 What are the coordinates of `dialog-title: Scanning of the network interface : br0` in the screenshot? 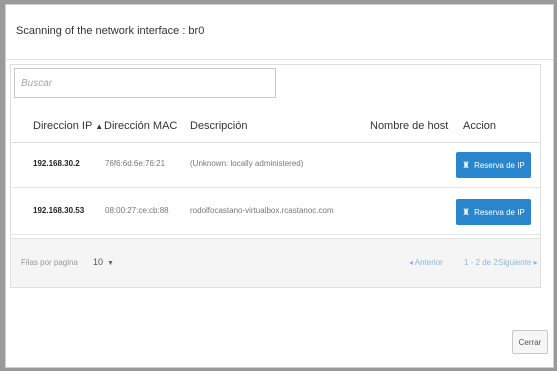 It's located at (110, 31).